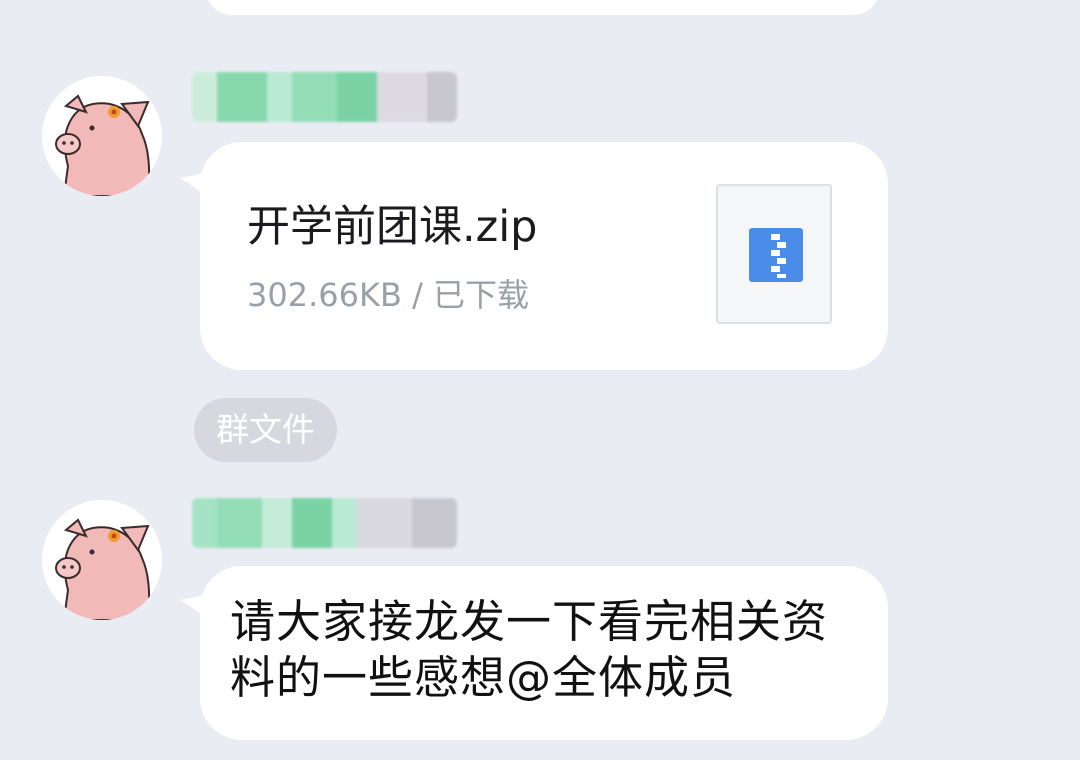 This screenshot has width=1080, height=760. I want to click on zip-file-icon, so click(776, 255).